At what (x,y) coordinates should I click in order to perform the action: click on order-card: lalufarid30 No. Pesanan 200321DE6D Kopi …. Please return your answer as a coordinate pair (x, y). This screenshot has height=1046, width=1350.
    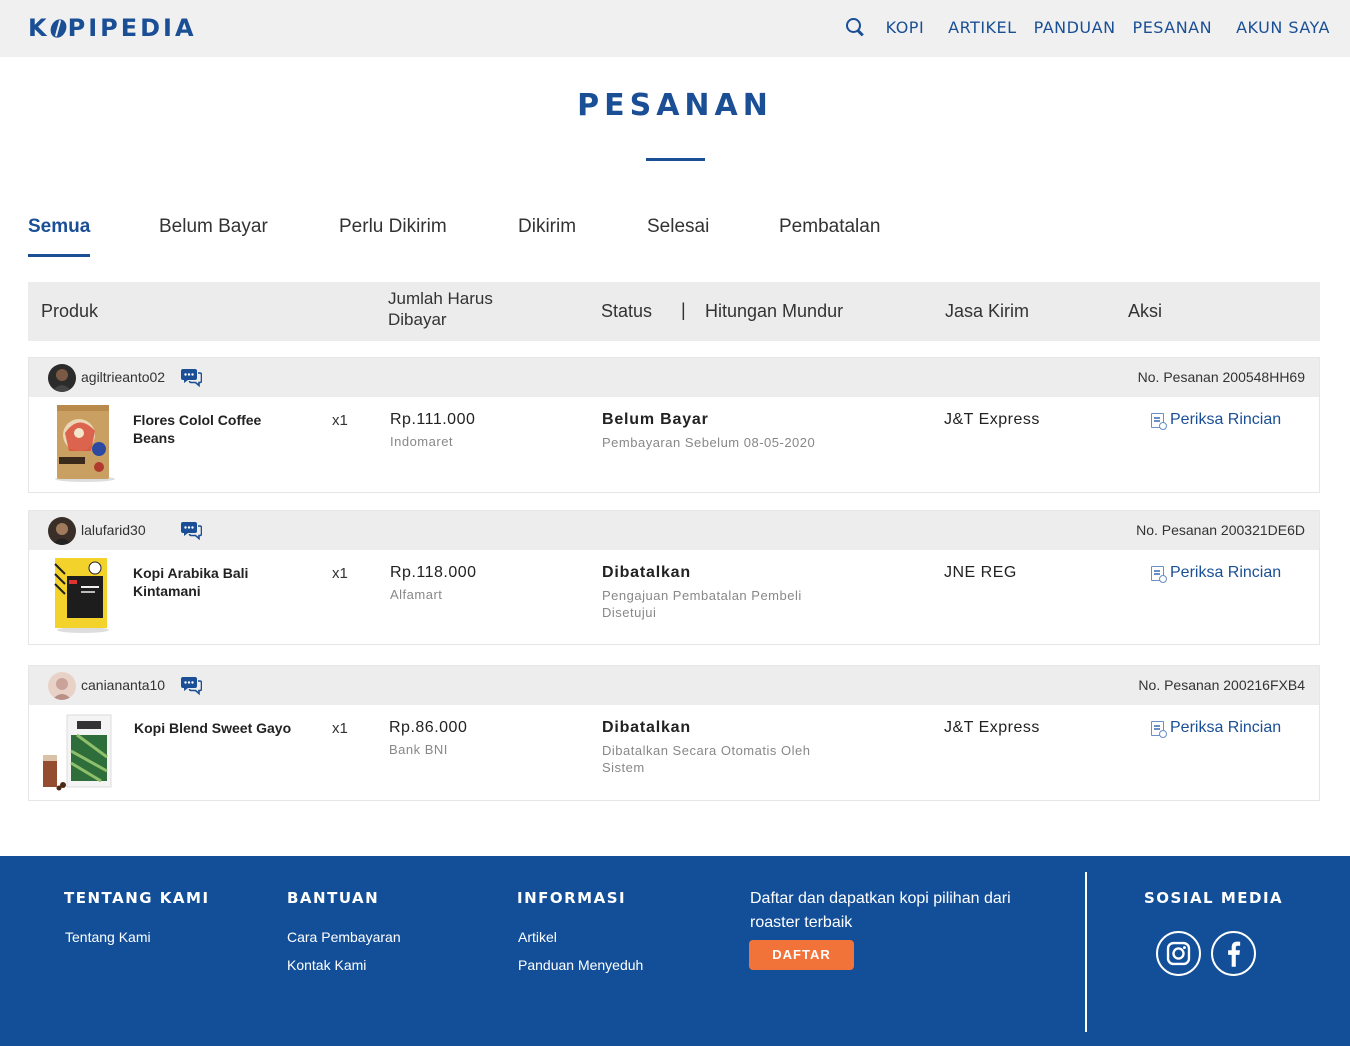
    Looking at the image, I should click on (674, 577).